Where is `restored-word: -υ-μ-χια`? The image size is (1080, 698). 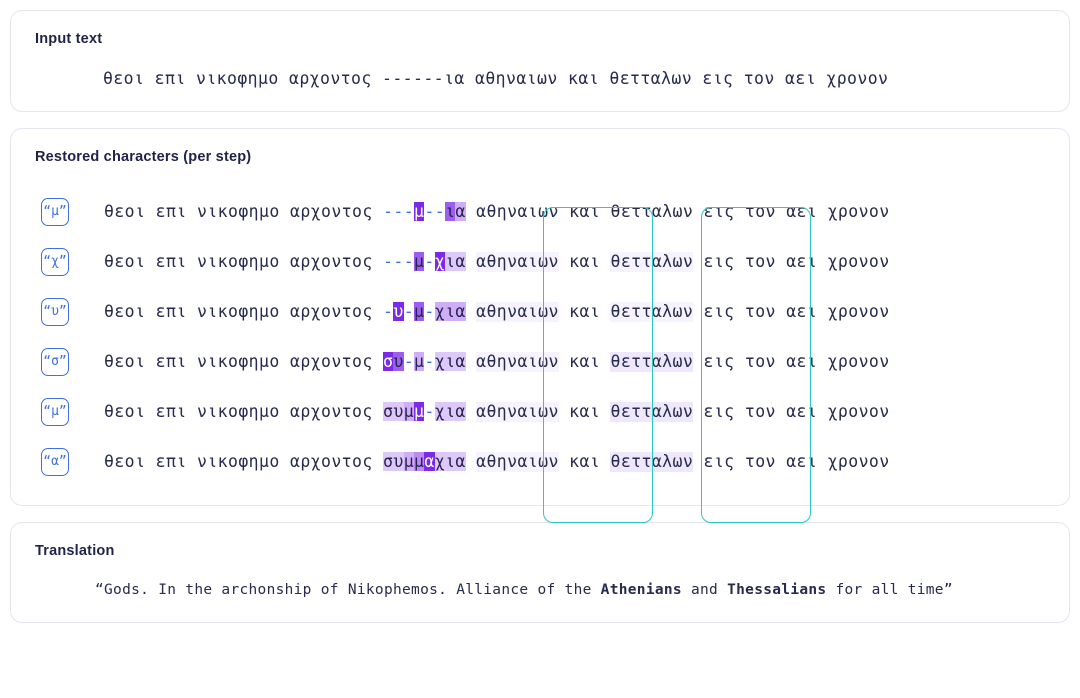
restored-word: -υ-μ-χια is located at coordinates (424, 311).